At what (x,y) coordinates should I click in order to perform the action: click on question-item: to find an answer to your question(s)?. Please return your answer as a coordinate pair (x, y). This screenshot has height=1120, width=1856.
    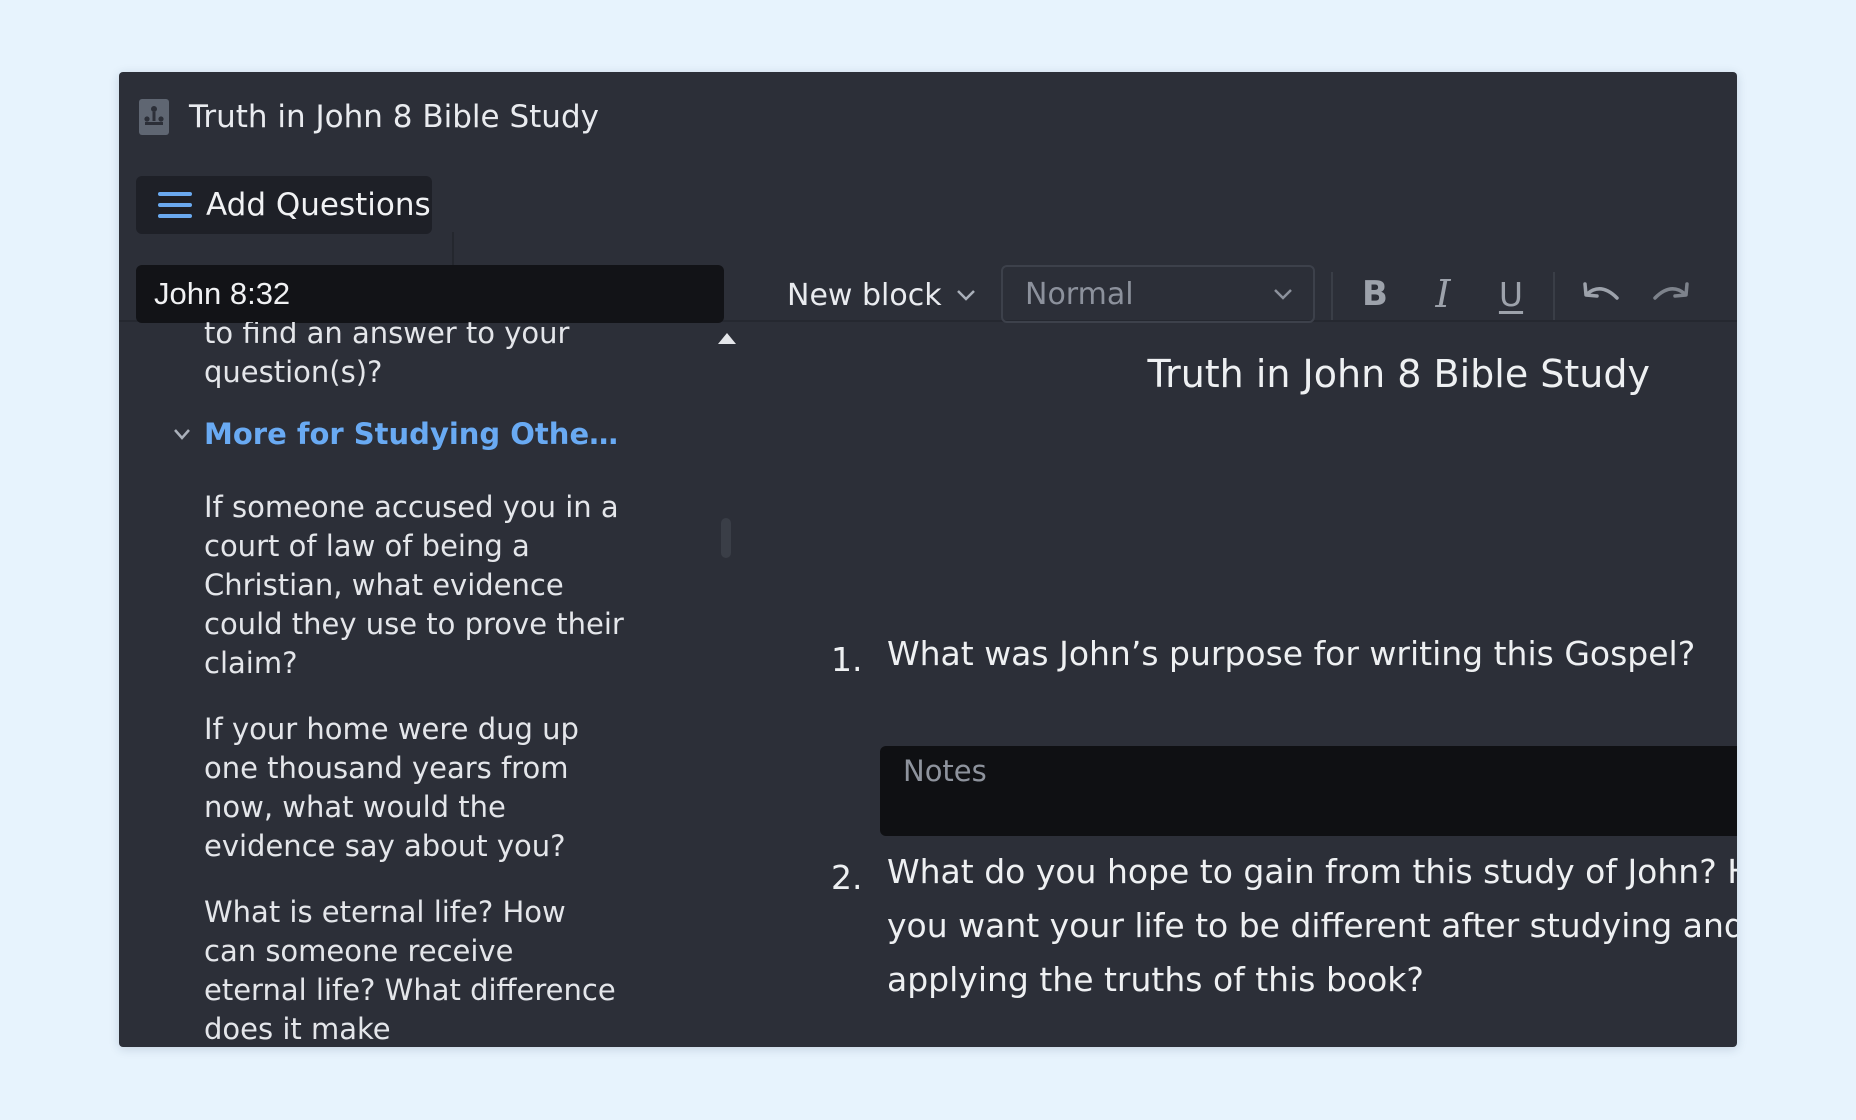
    Looking at the image, I should click on (414, 357).